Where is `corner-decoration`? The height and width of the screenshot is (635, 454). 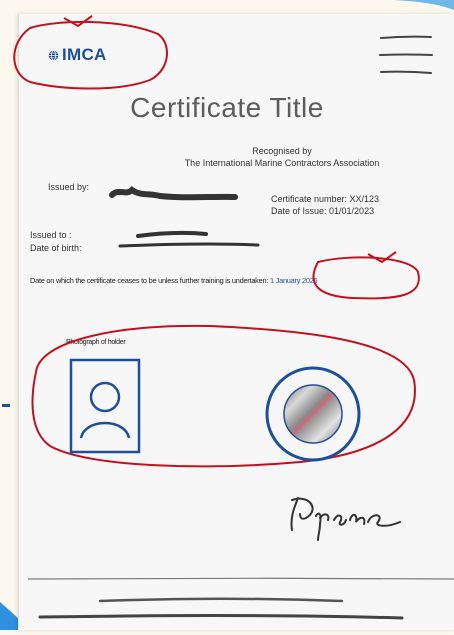 corner-decoration is located at coordinates (424, 5).